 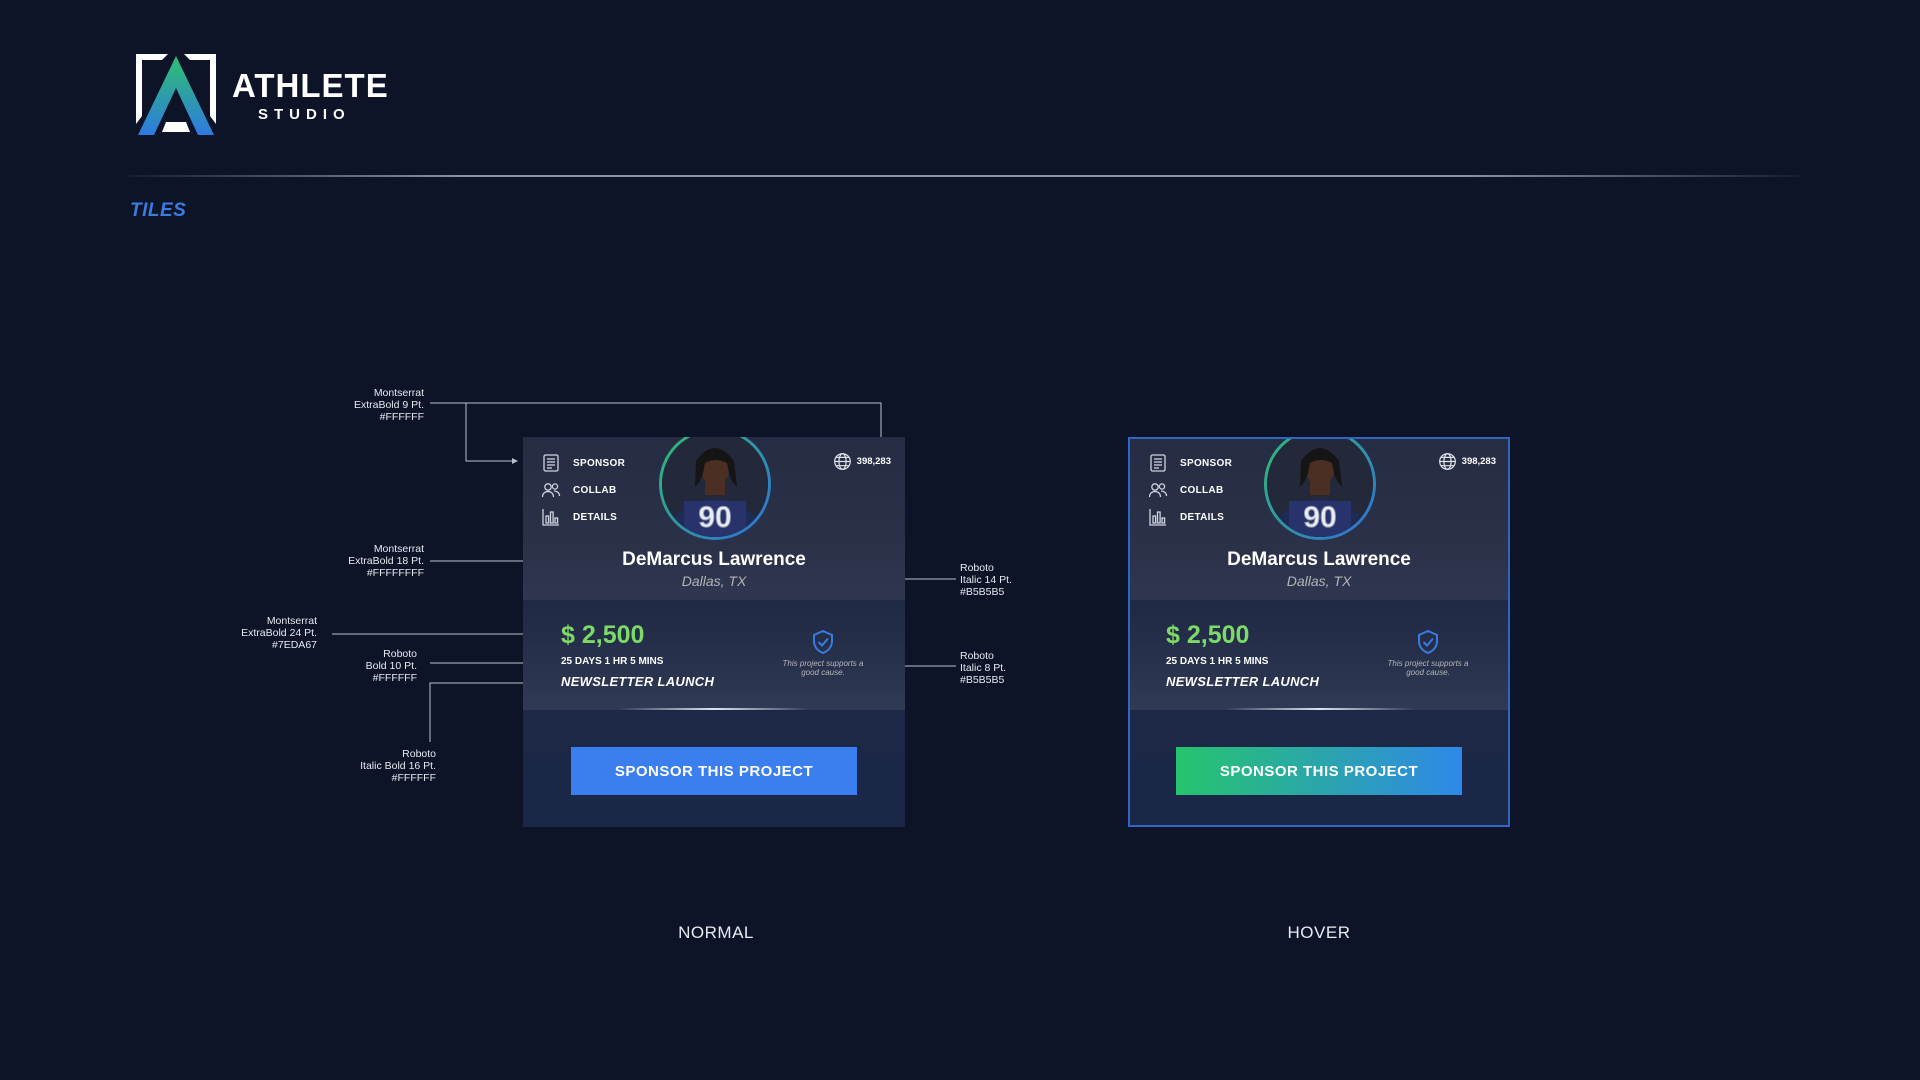 I want to click on header-divider, so click(x=964, y=176).